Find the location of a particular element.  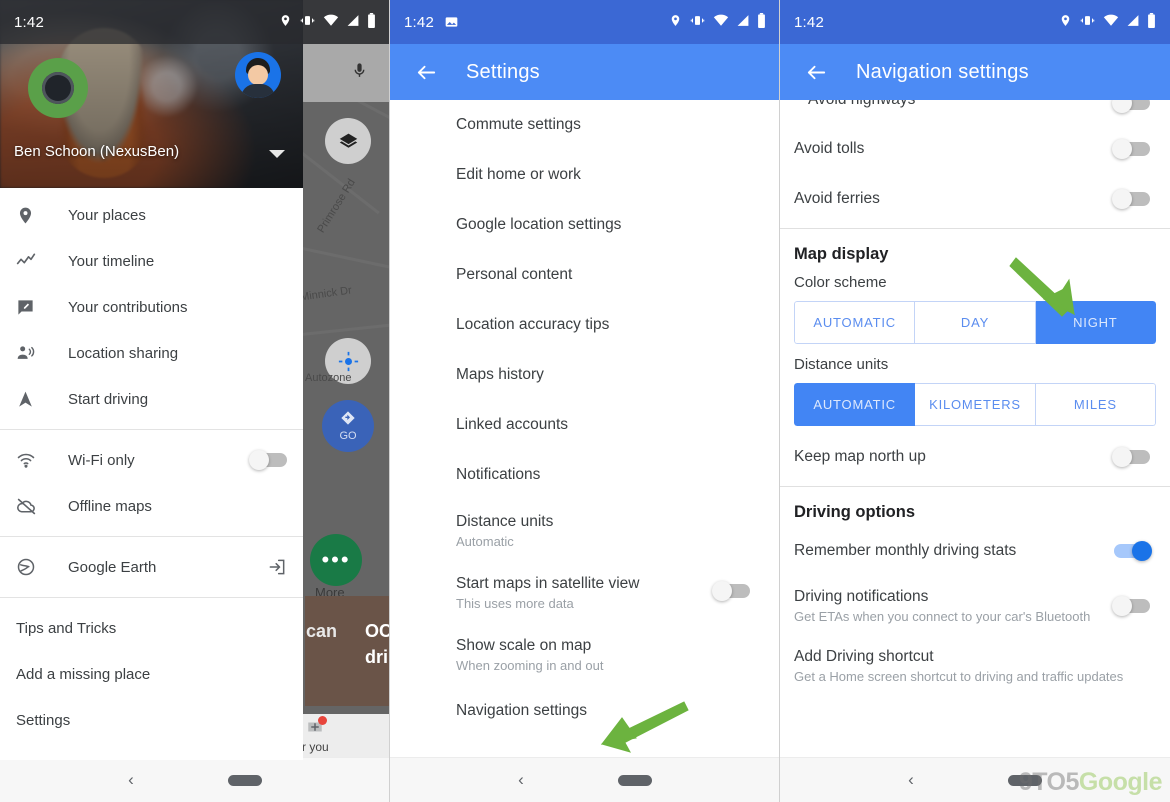

sidebar-item-tips-and-tricks: Tips and Tricks is located at coordinates (151, 628).